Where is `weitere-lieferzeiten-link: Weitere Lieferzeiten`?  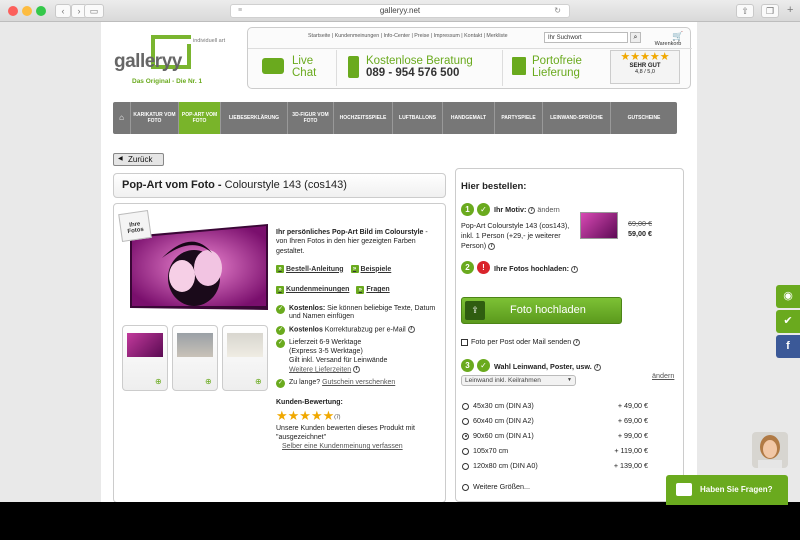 weitere-lieferzeiten-link: Weitere Lieferzeiten is located at coordinates (320, 369).